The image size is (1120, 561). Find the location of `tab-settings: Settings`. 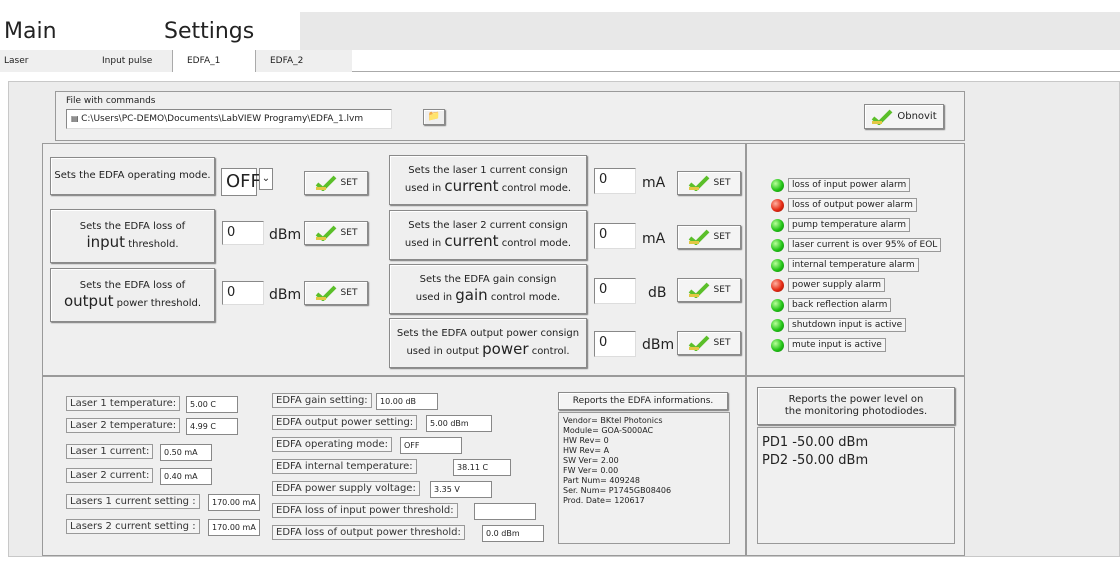

tab-settings: Settings is located at coordinates (225, 31).